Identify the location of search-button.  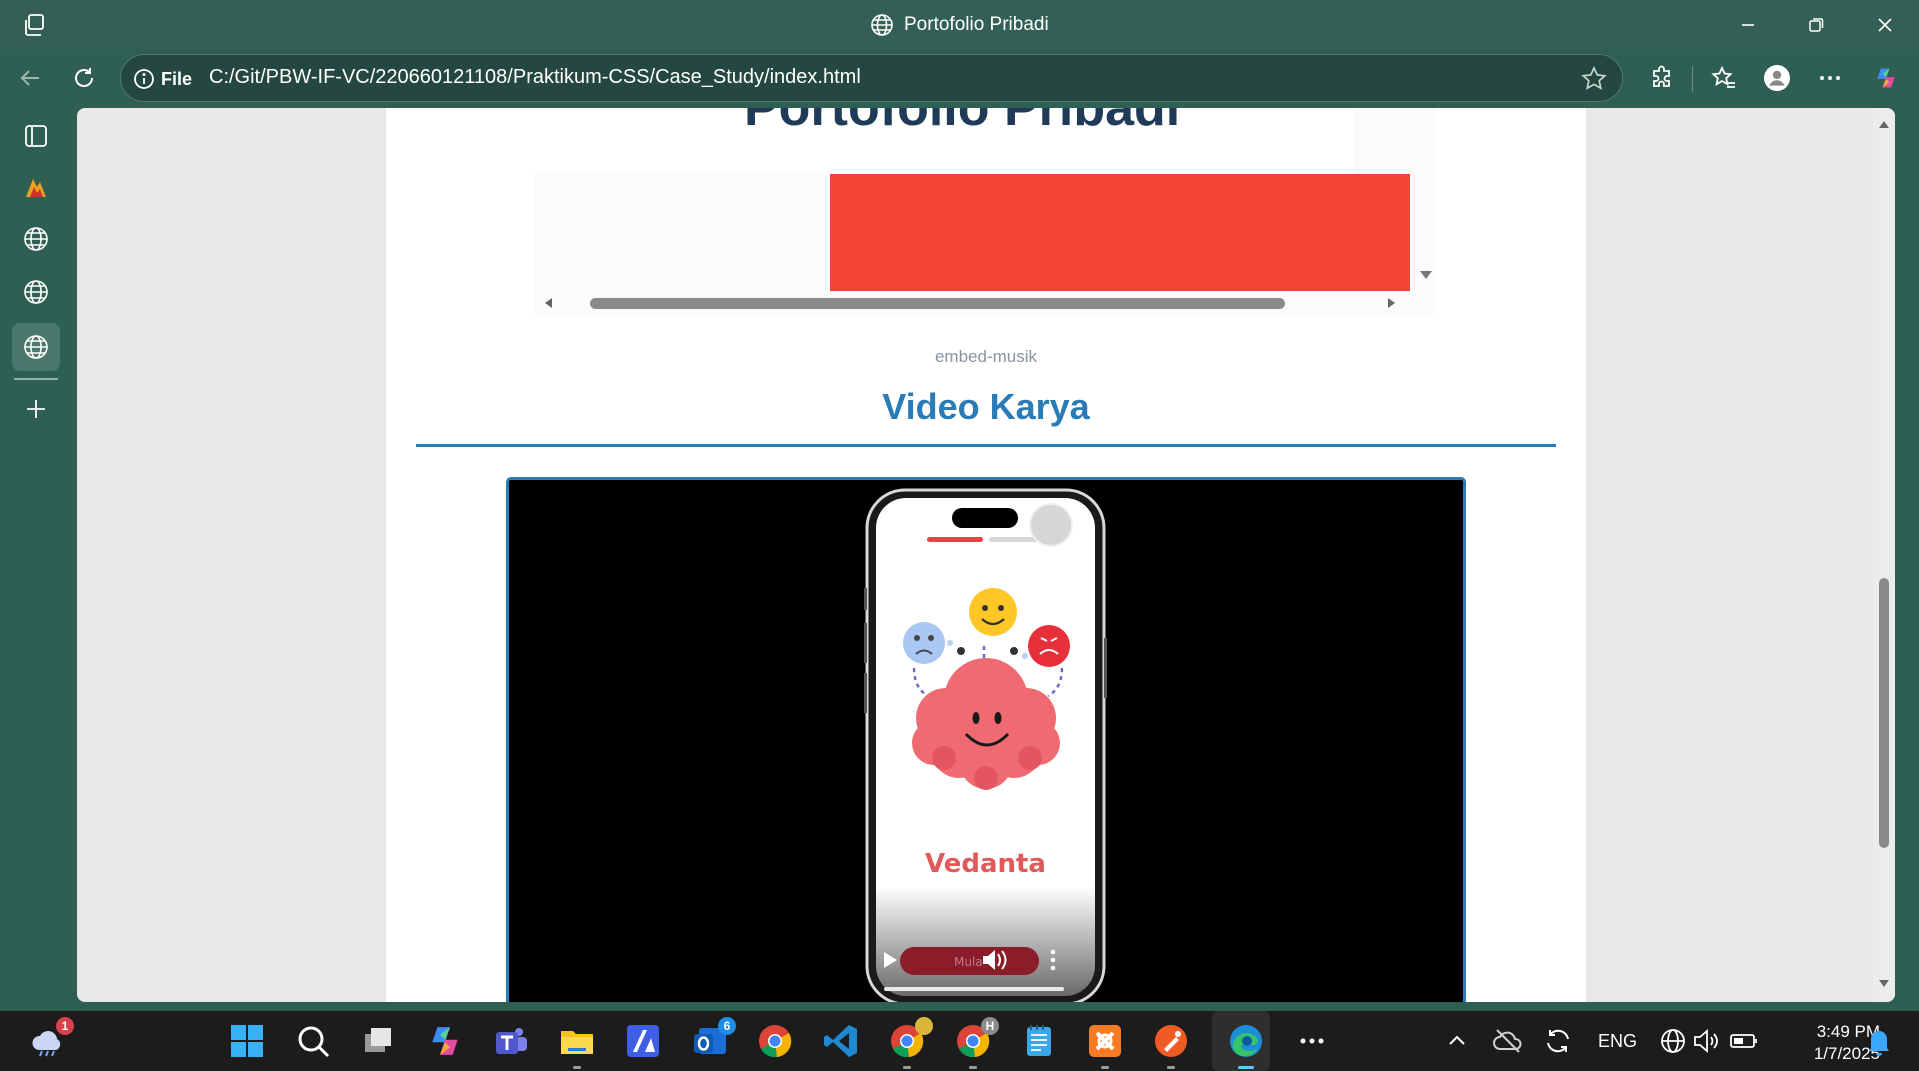
(313, 1041).